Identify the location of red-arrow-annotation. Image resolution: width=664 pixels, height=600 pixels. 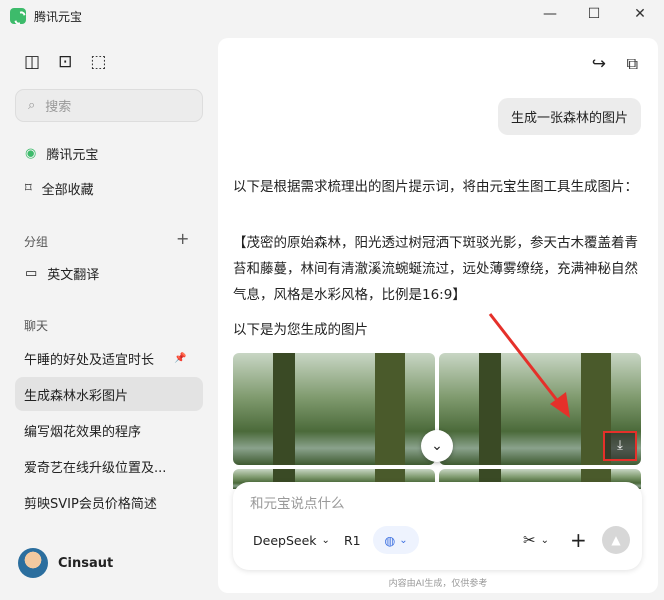
(529, 365).